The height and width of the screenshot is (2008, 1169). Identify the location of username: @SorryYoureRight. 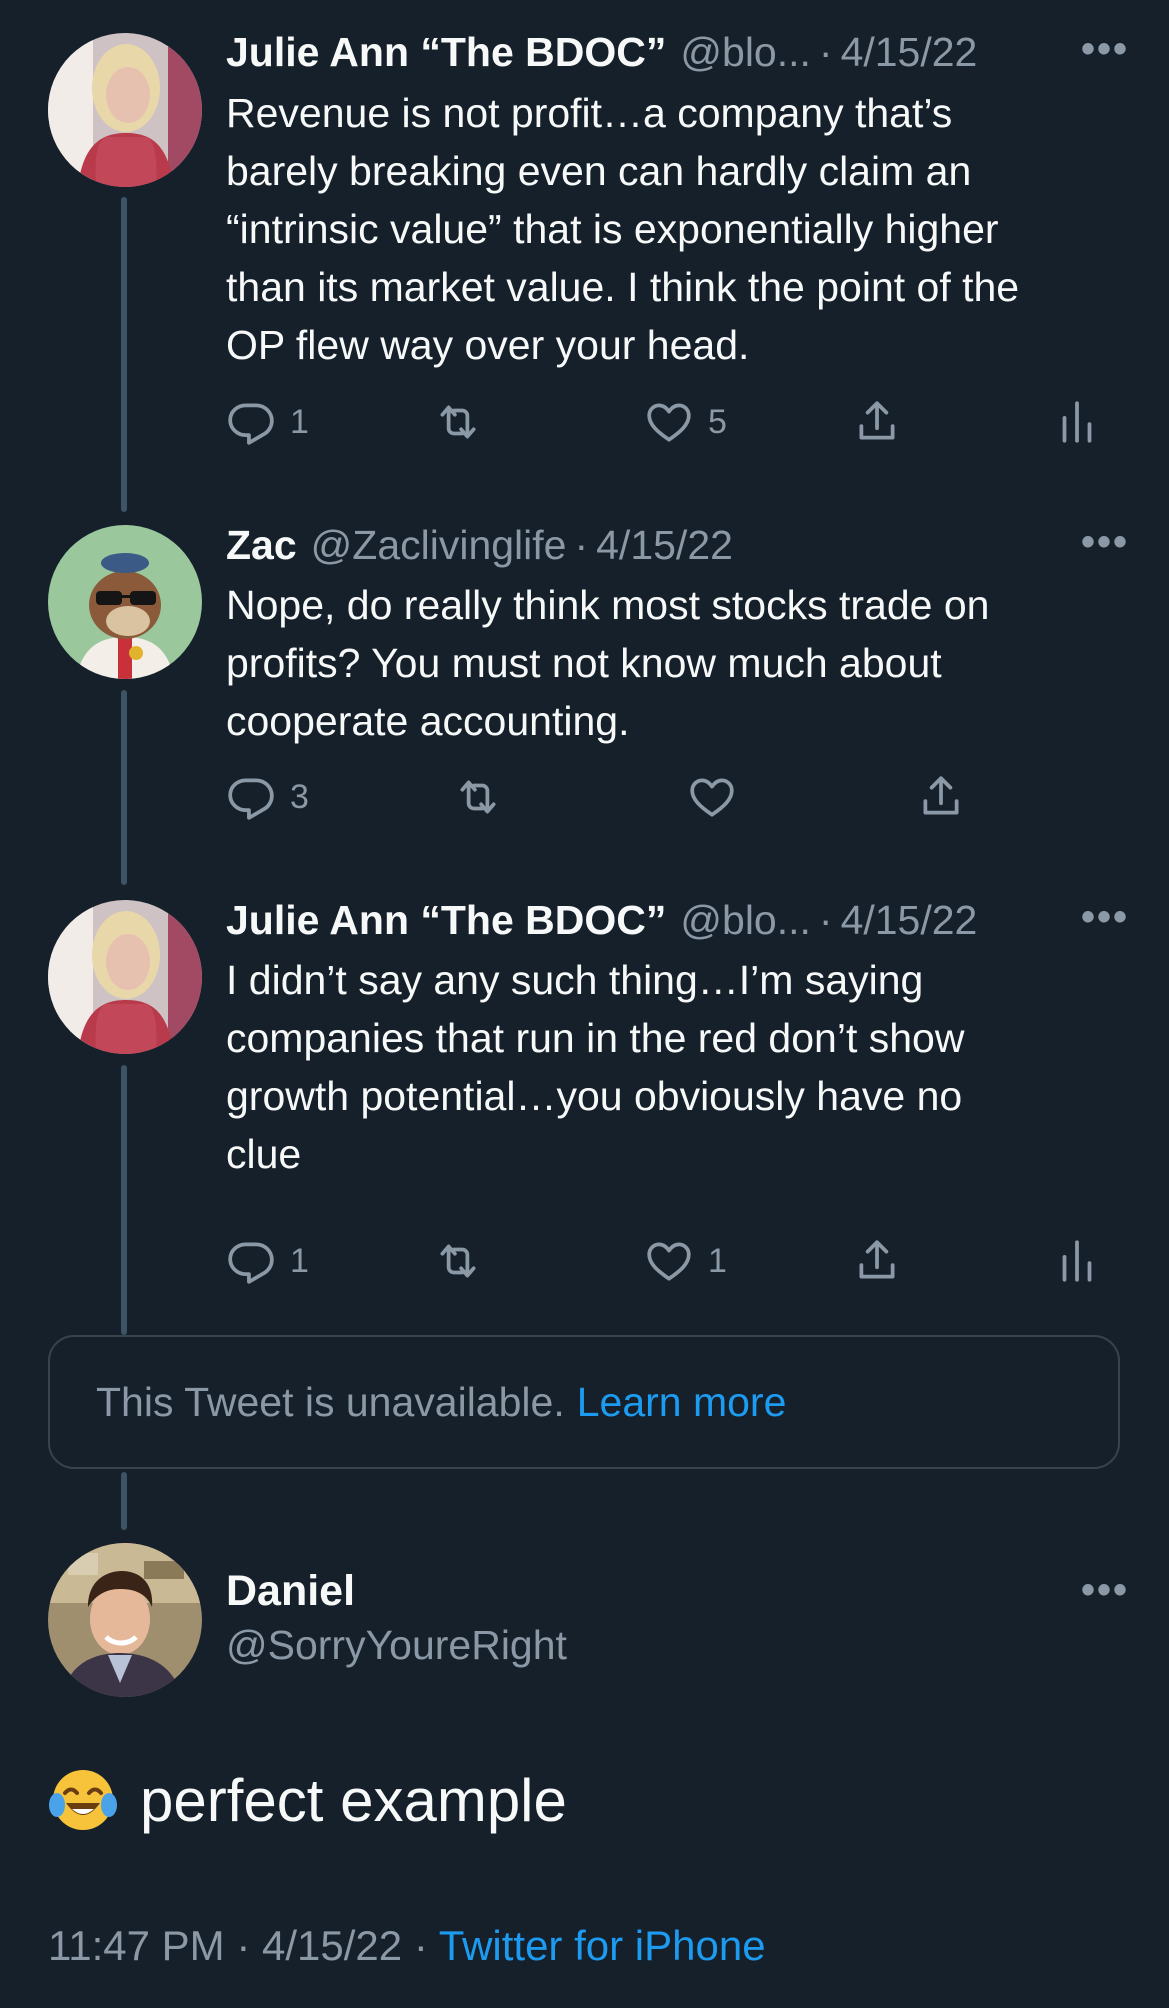
(396, 1645).